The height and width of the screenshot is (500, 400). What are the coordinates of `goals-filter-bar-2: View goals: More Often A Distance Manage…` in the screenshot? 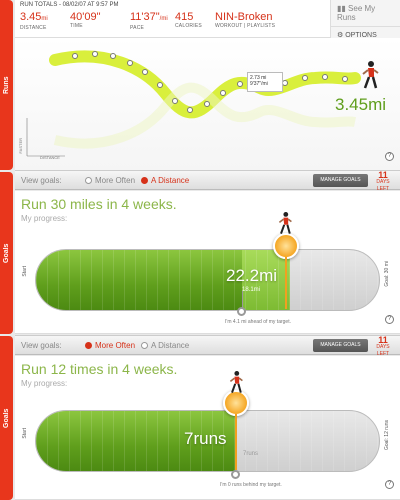 It's located at (207, 346).